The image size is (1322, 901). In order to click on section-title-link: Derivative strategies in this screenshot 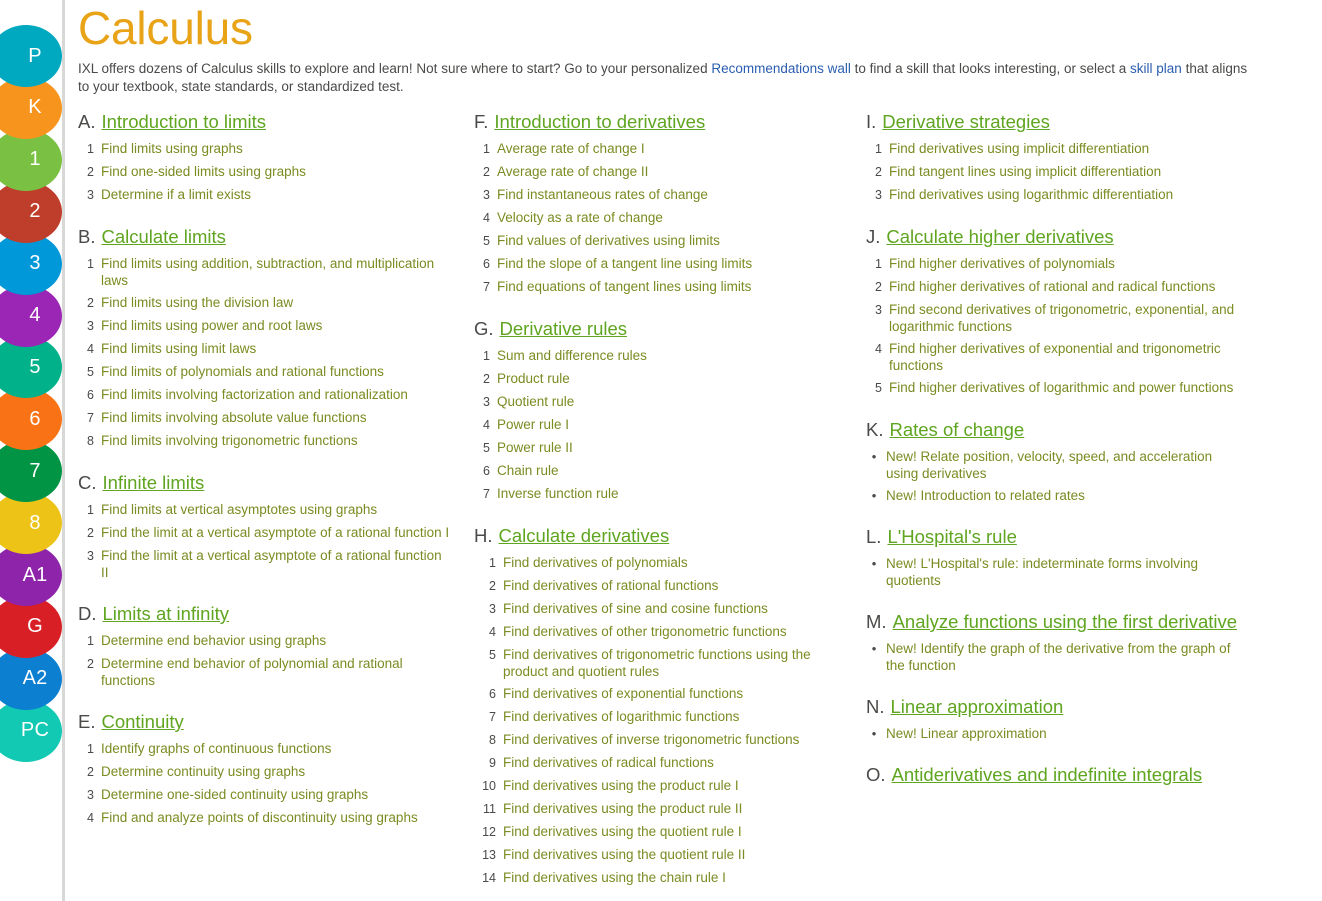, I will do `click(966, 121)`.